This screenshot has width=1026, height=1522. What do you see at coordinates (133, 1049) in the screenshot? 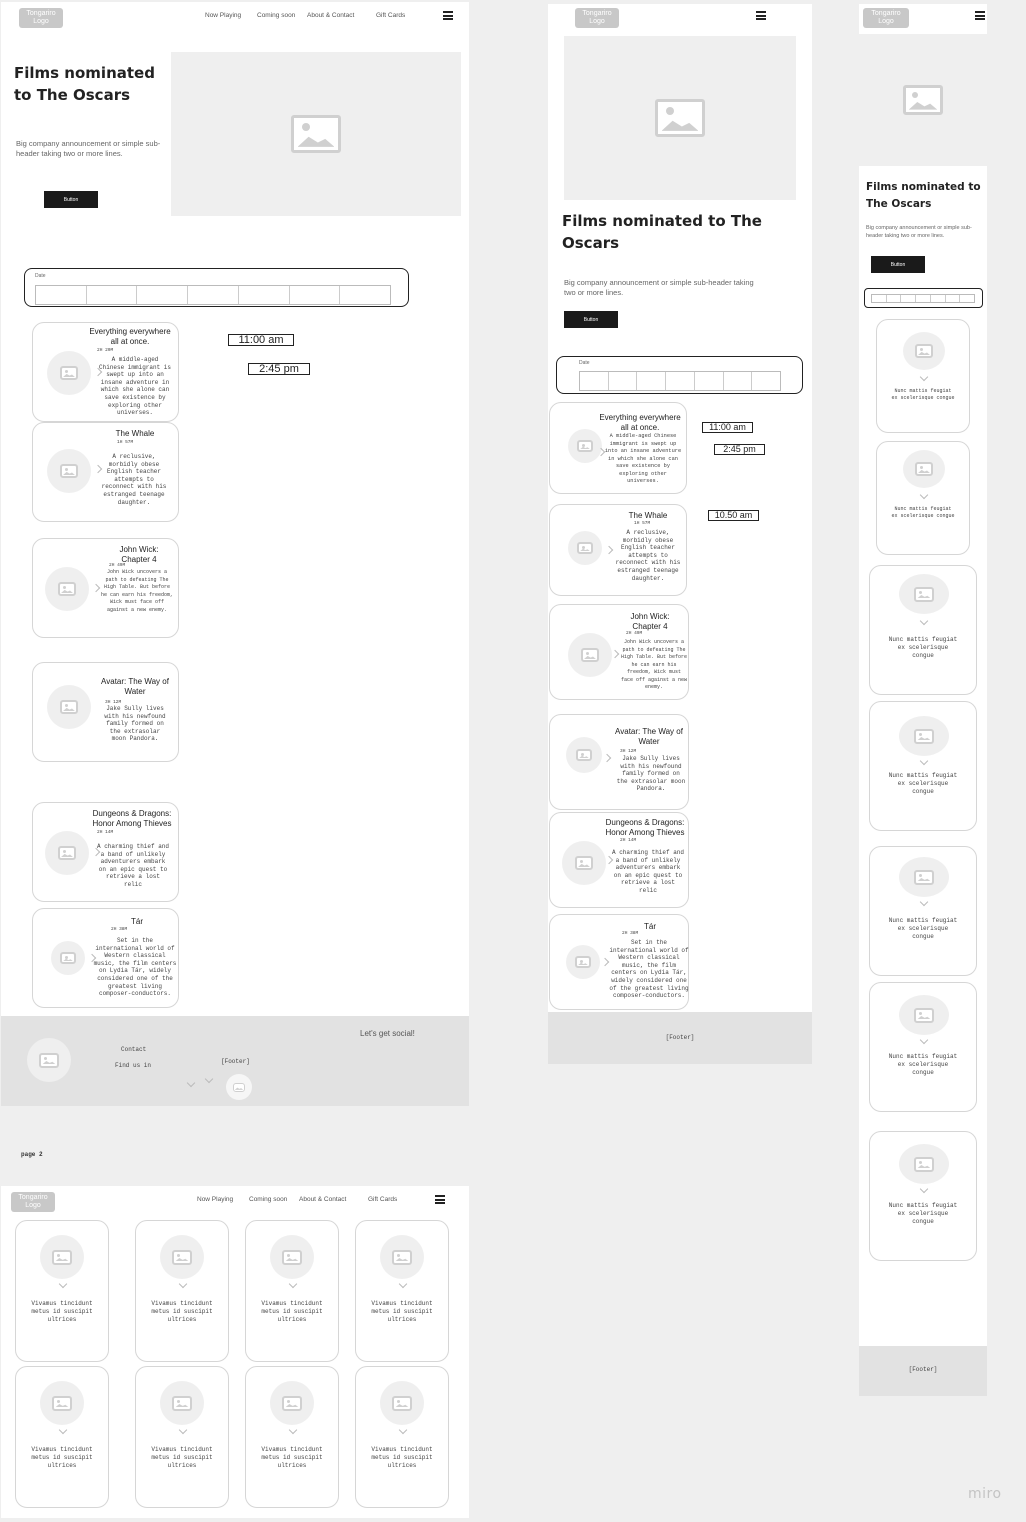
I see `footer-contact-link: Contact` at bounding box center [133, 1049].